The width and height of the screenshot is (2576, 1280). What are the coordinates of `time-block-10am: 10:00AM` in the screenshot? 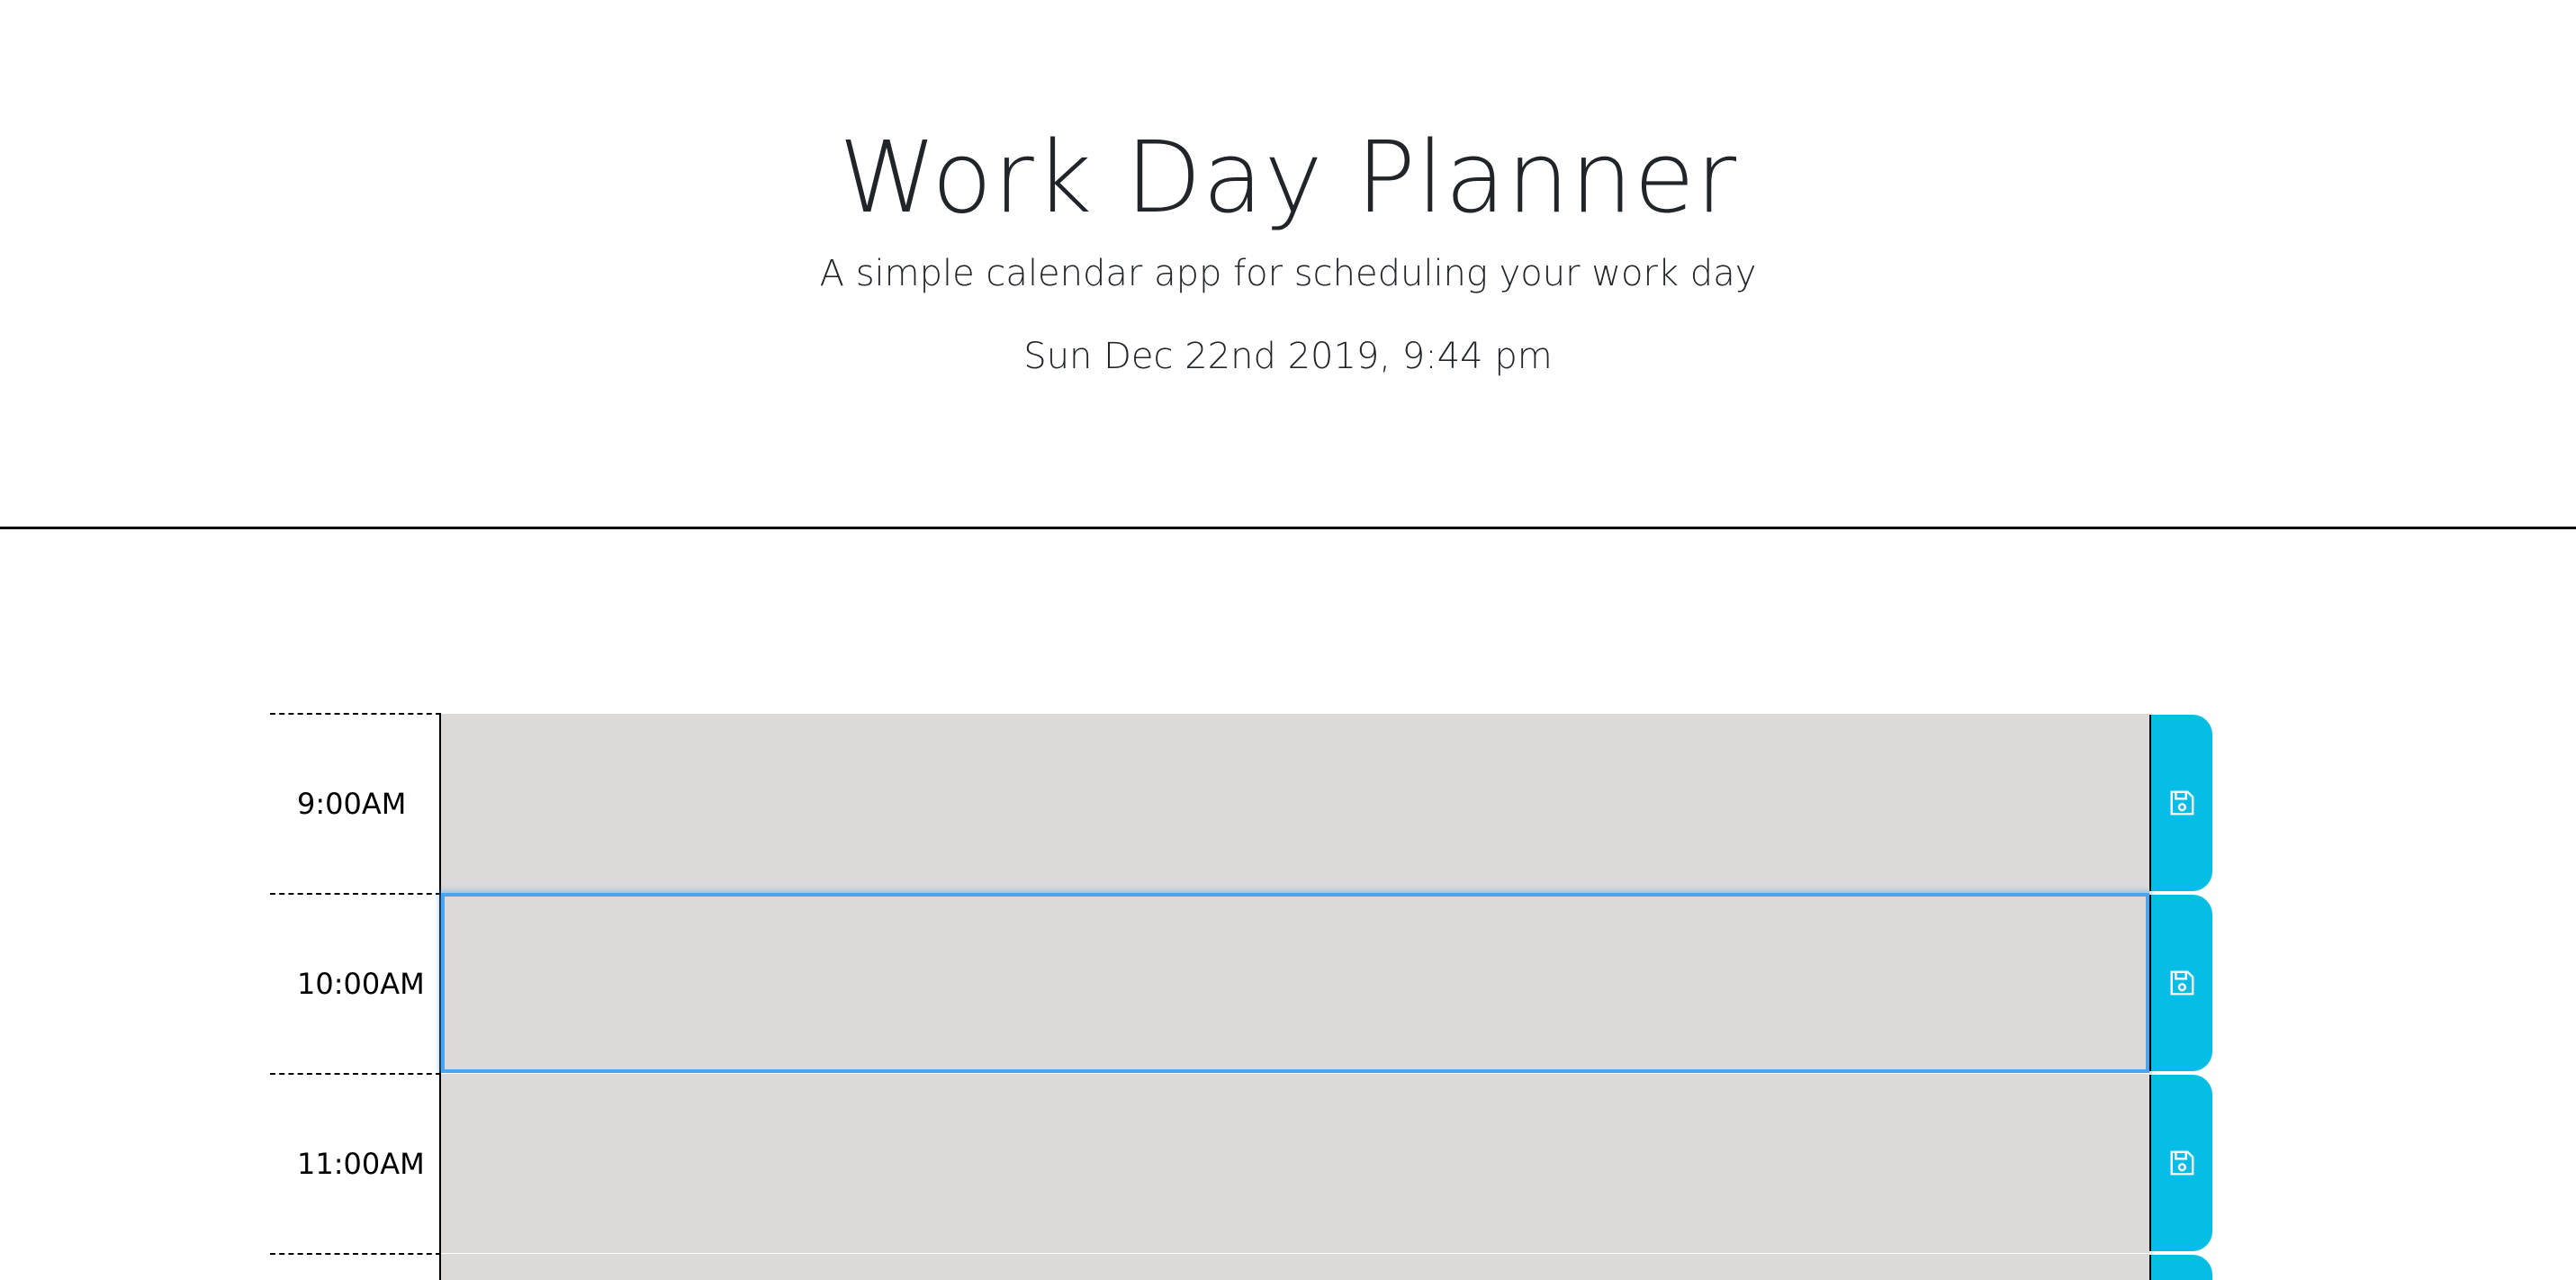 It's located at (1241, 983).